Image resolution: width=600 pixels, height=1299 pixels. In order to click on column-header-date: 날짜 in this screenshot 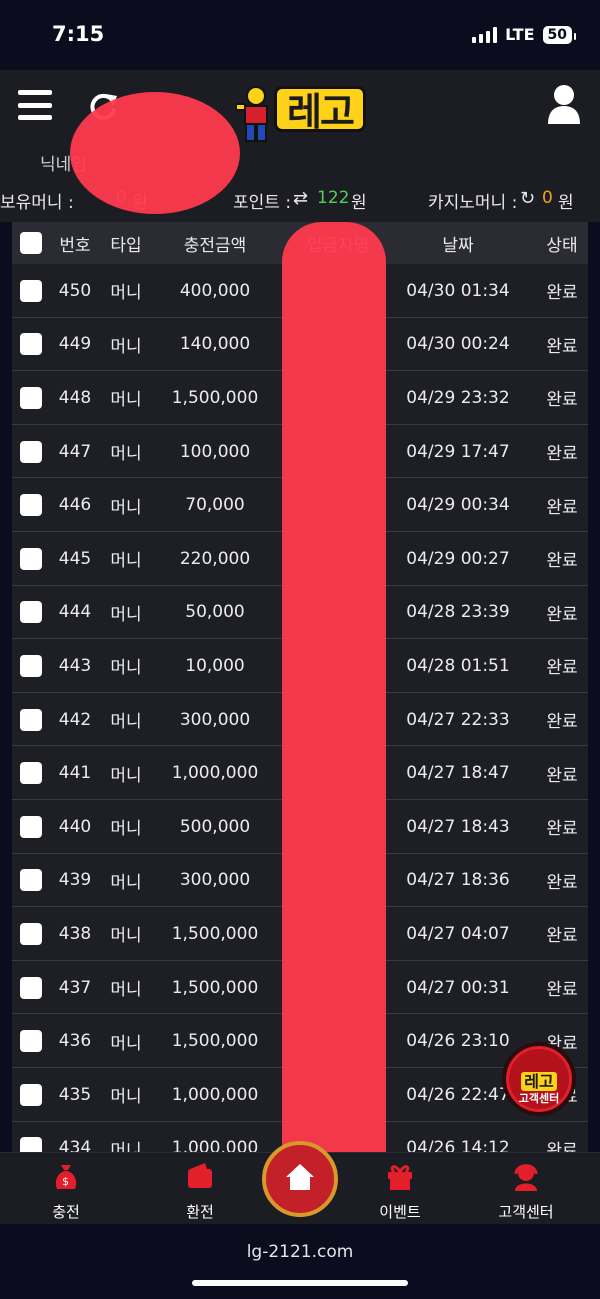, I will do `click(458, 245)`.